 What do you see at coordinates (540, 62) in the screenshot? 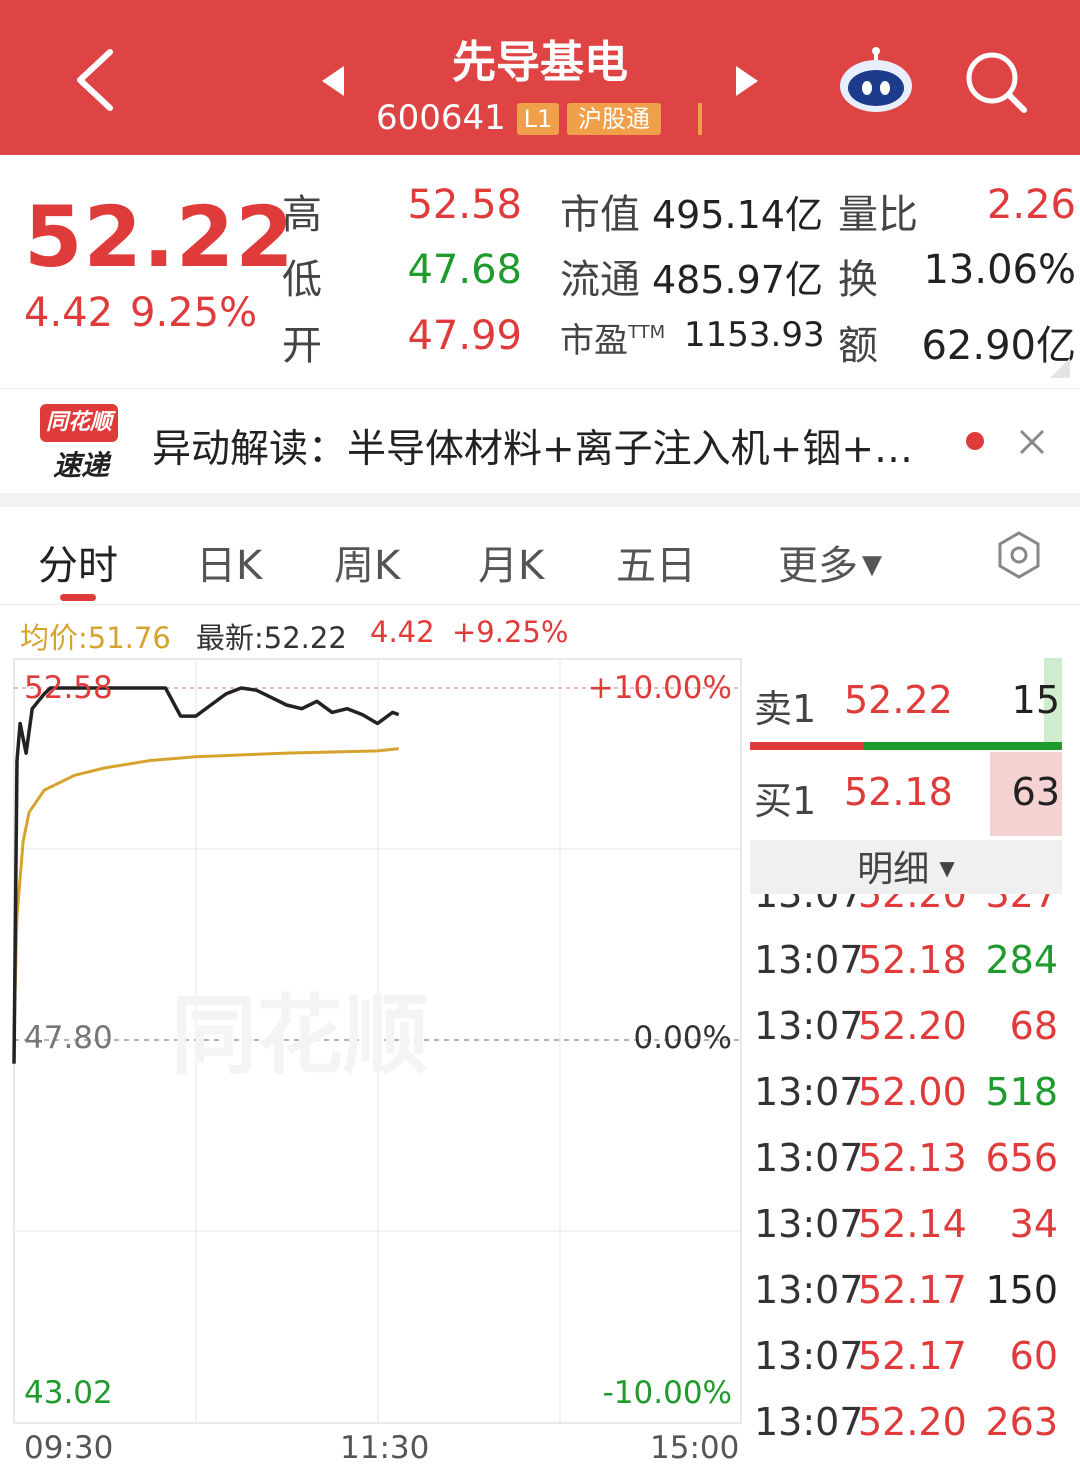
I see `stock-name: 先导基电` at bounding box center [540, 62].